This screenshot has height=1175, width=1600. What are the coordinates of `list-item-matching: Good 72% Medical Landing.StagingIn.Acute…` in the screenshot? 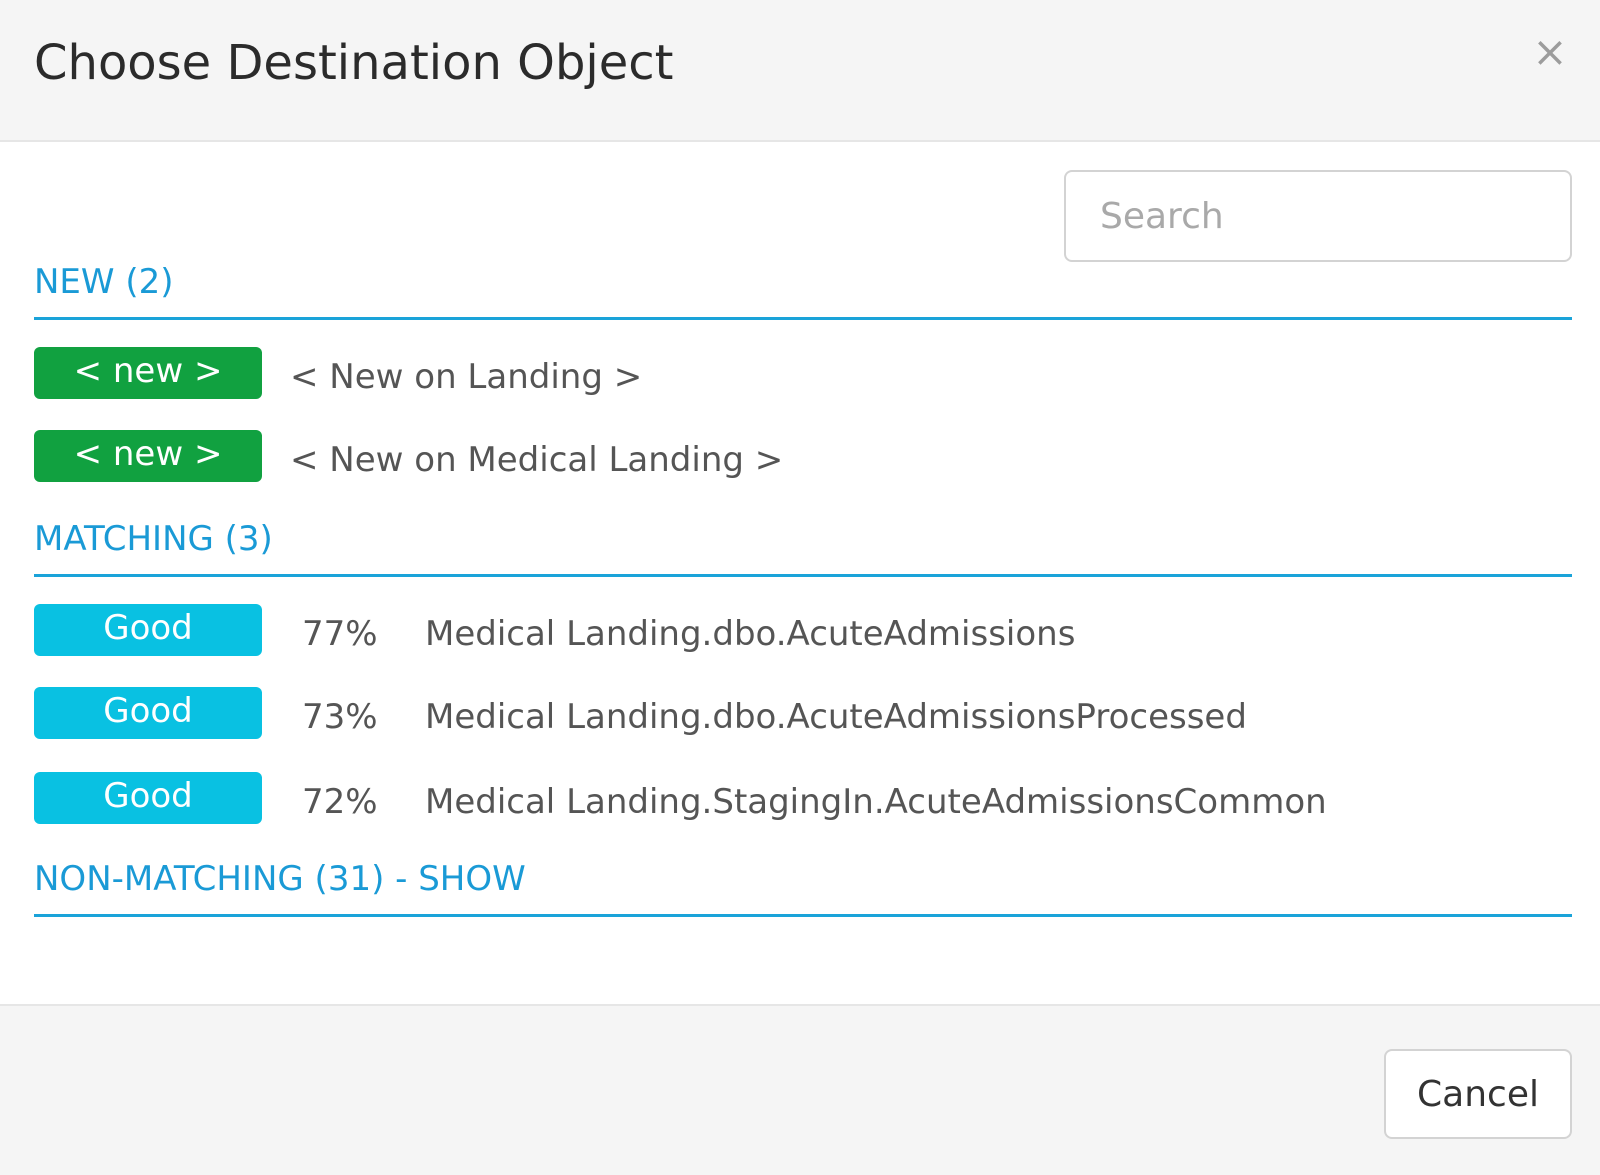 It's located at (803, 798).